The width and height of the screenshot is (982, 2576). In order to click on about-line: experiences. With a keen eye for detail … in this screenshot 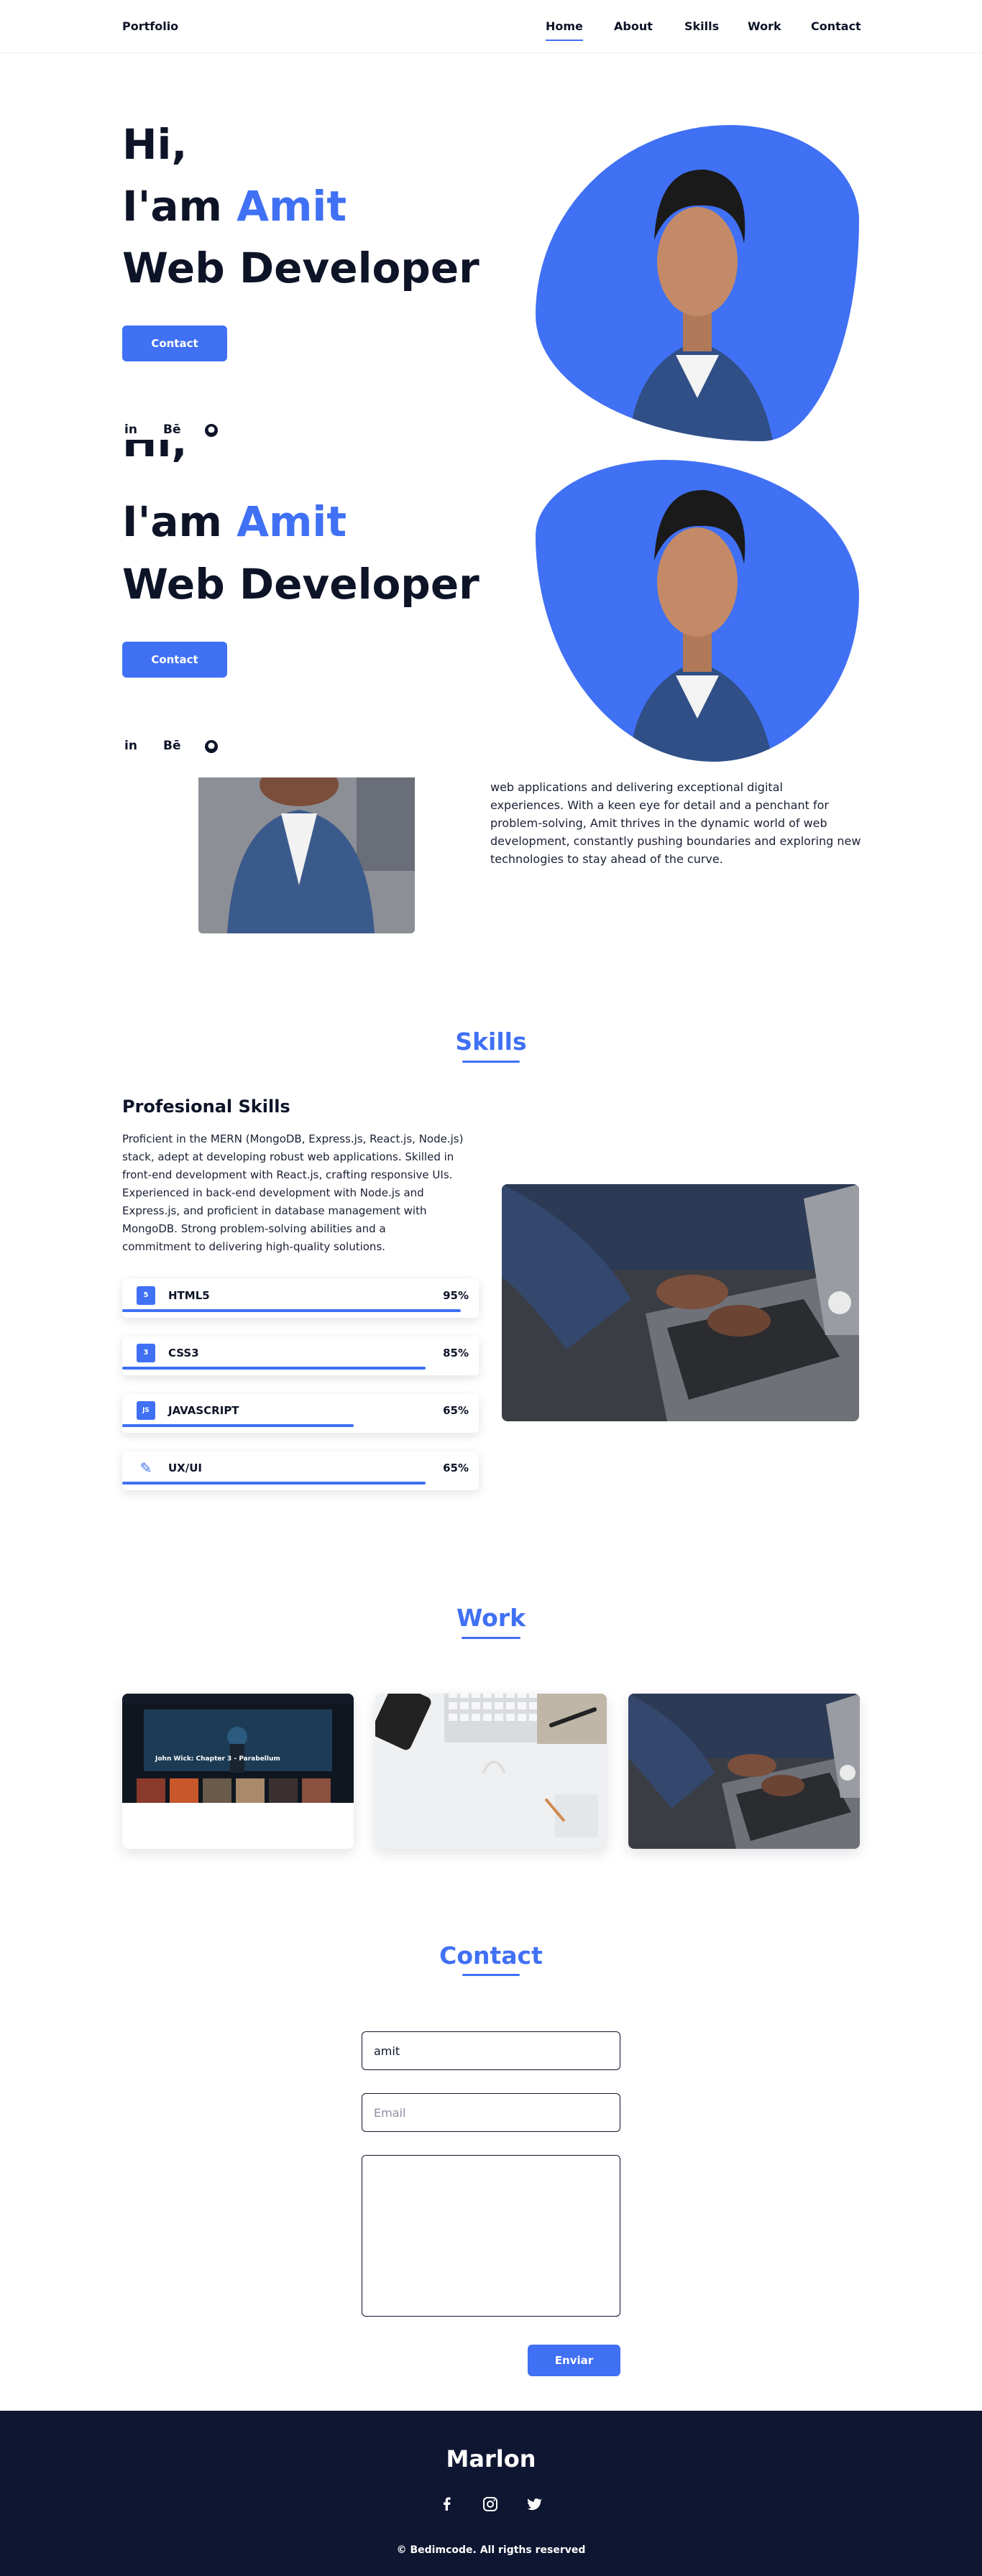, I will do `click(659, 805)`.